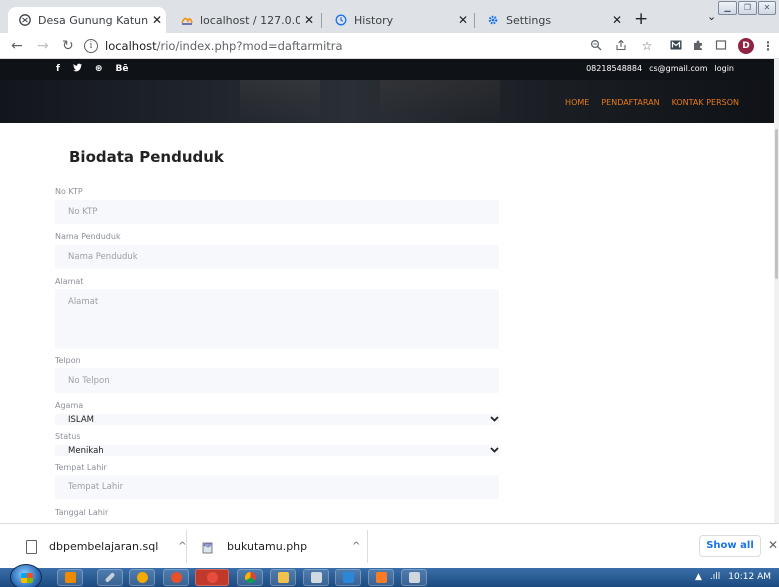  Describe the element at coordinates (70, 577) in the screenshot. I see `taskbar-app-orange-icon` at that location.